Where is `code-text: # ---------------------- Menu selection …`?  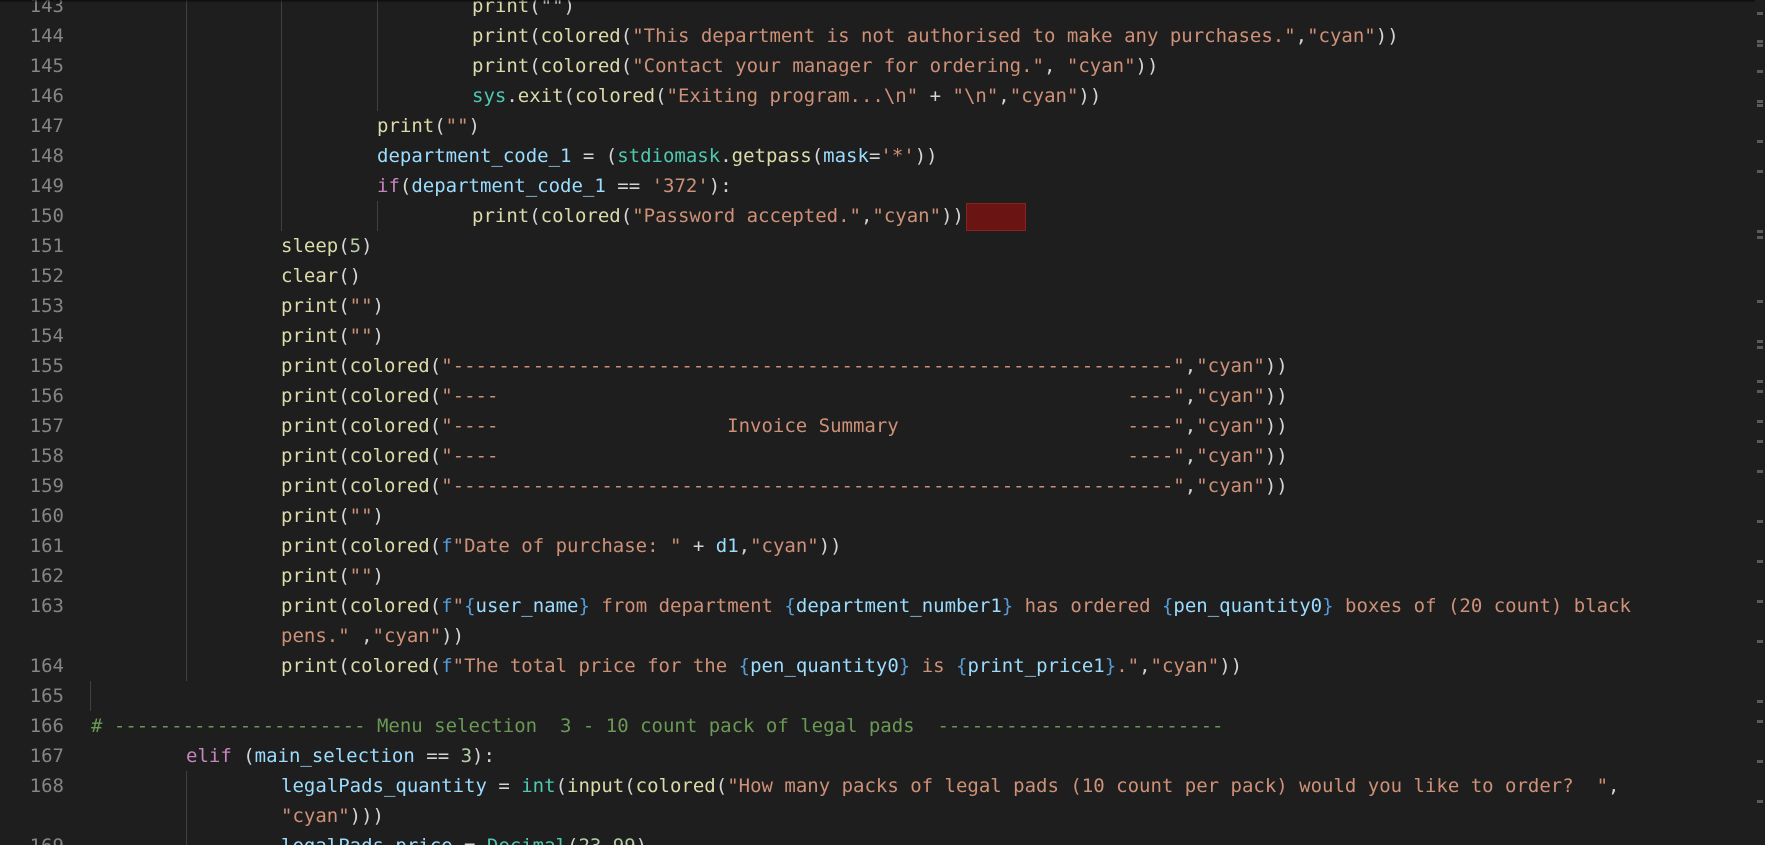 code-text: # ---------------------- Menu selection … is located at coordinates (657, 726).